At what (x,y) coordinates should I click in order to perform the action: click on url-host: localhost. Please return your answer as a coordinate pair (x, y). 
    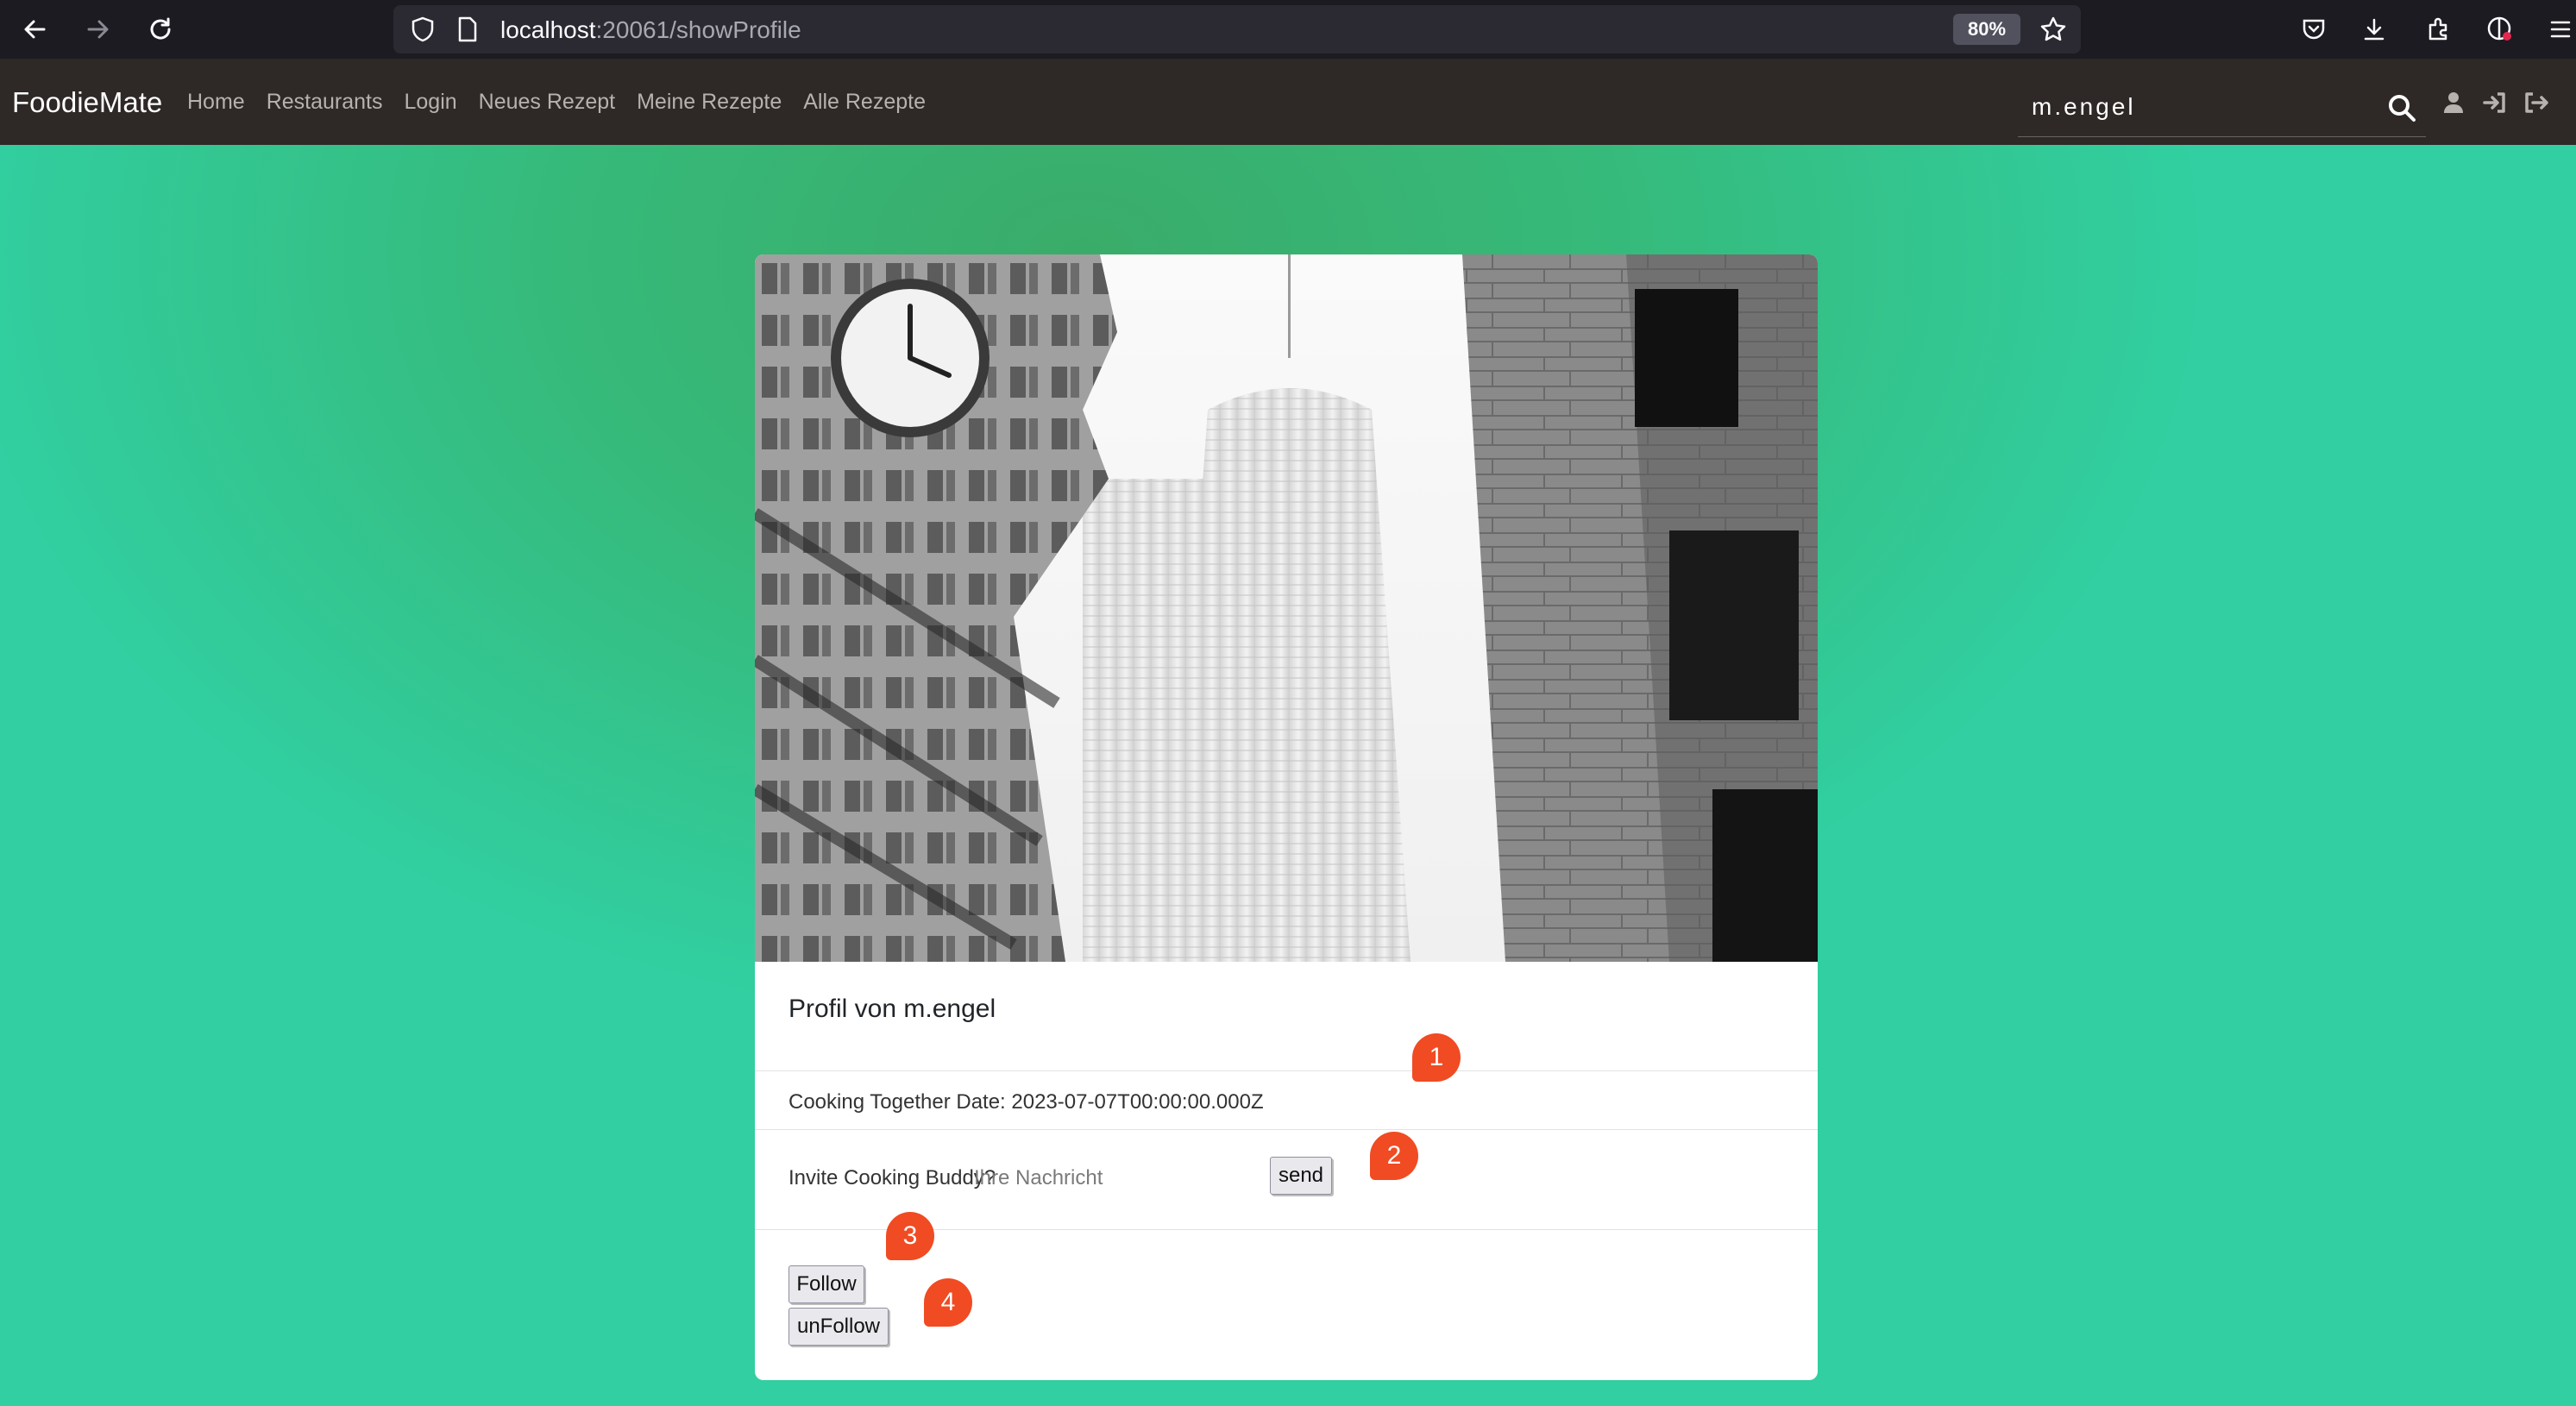
    Looking at the image, I should click on (548, 29).